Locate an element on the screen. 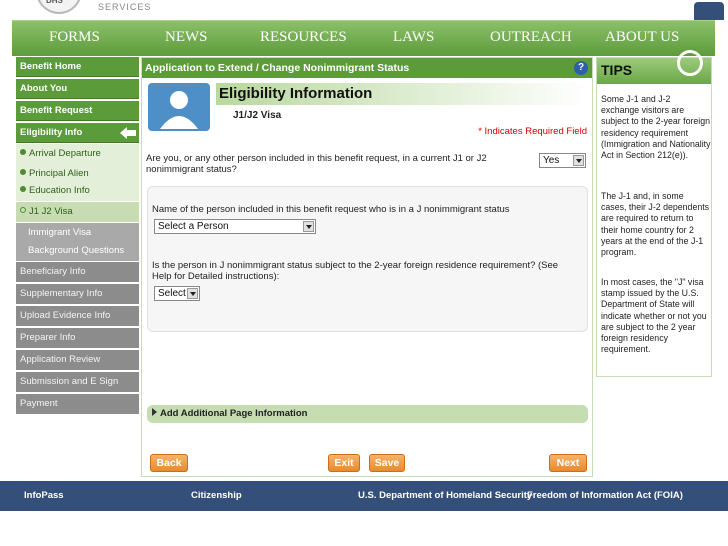 The image size is (728, 546). sidebar-item-supplementary-info: Supplementary Info is located at coordinates (77, 294).